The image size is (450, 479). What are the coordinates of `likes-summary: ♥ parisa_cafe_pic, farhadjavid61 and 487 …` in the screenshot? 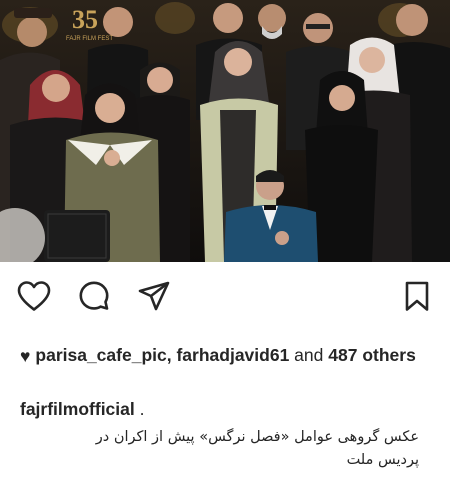 It's located at (222, 355).